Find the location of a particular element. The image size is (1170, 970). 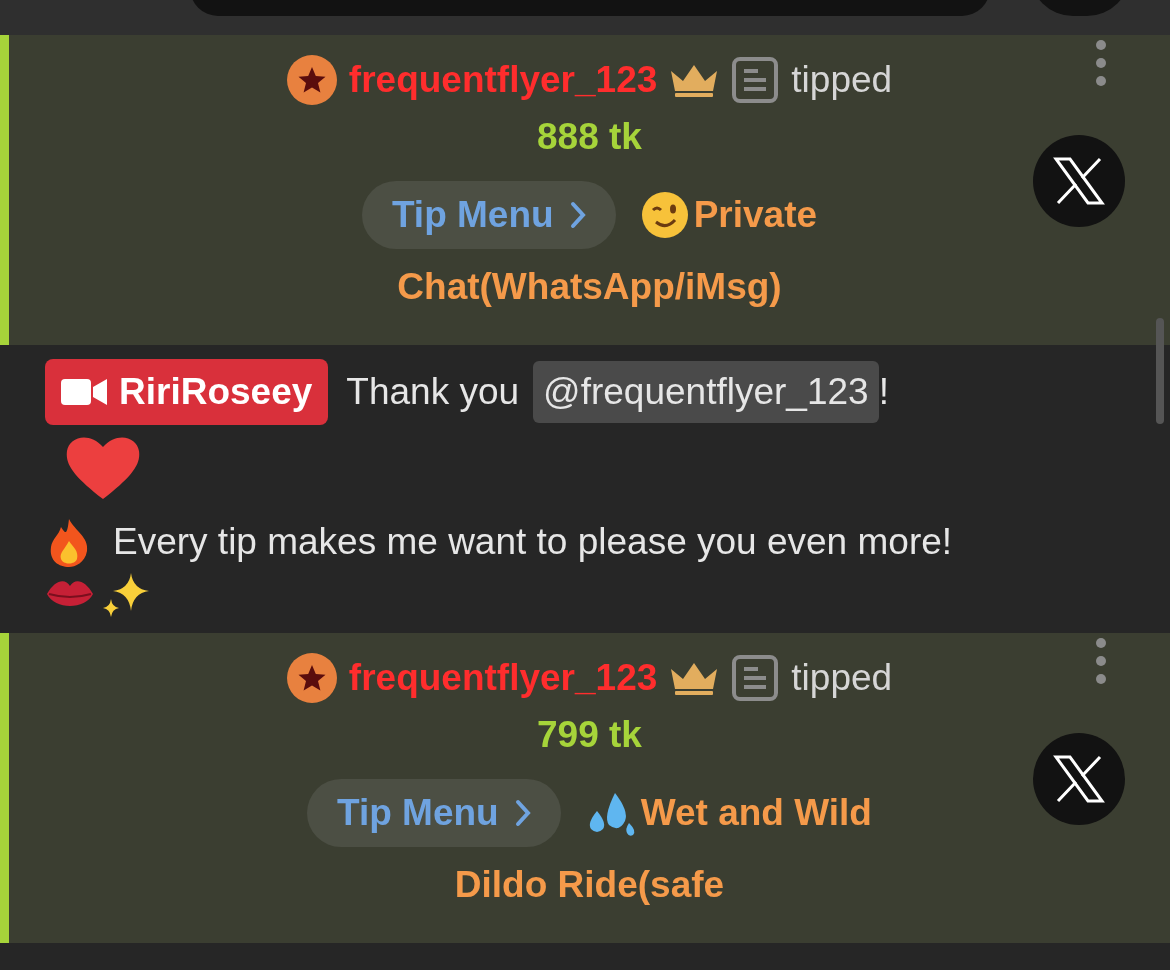

winking-face-icon is located at coordinates (664, 215).